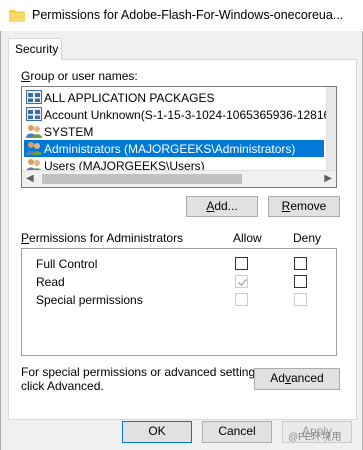 The image size is (363, 450). I want to click on advanced-button: Advanced, so click(297, 379).